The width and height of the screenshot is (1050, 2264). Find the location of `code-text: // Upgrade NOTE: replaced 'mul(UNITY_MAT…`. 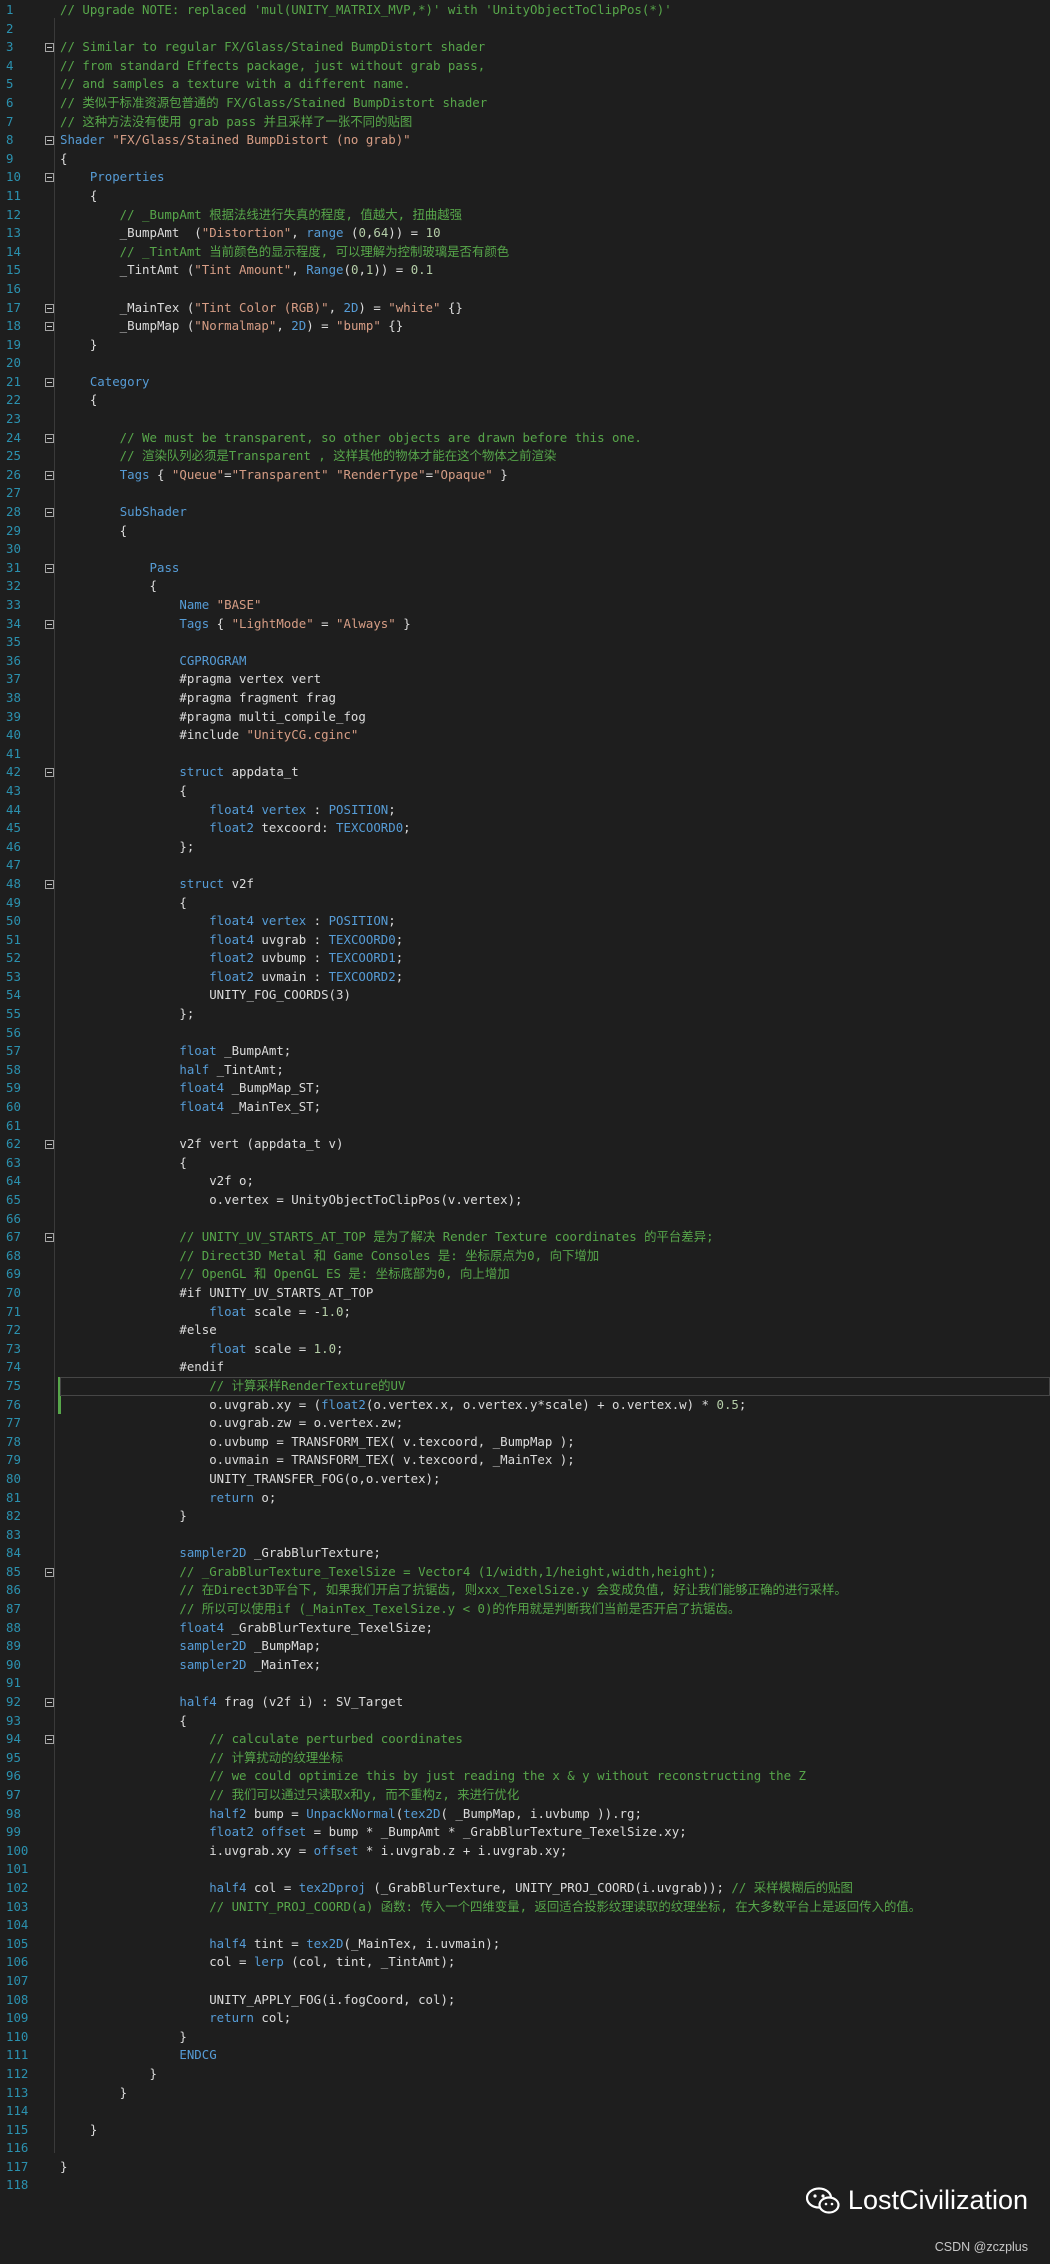

code-text: // Upgrade NOTE: replaced 'mul(UNITY_MAT… is located at coordinates (555, 10).